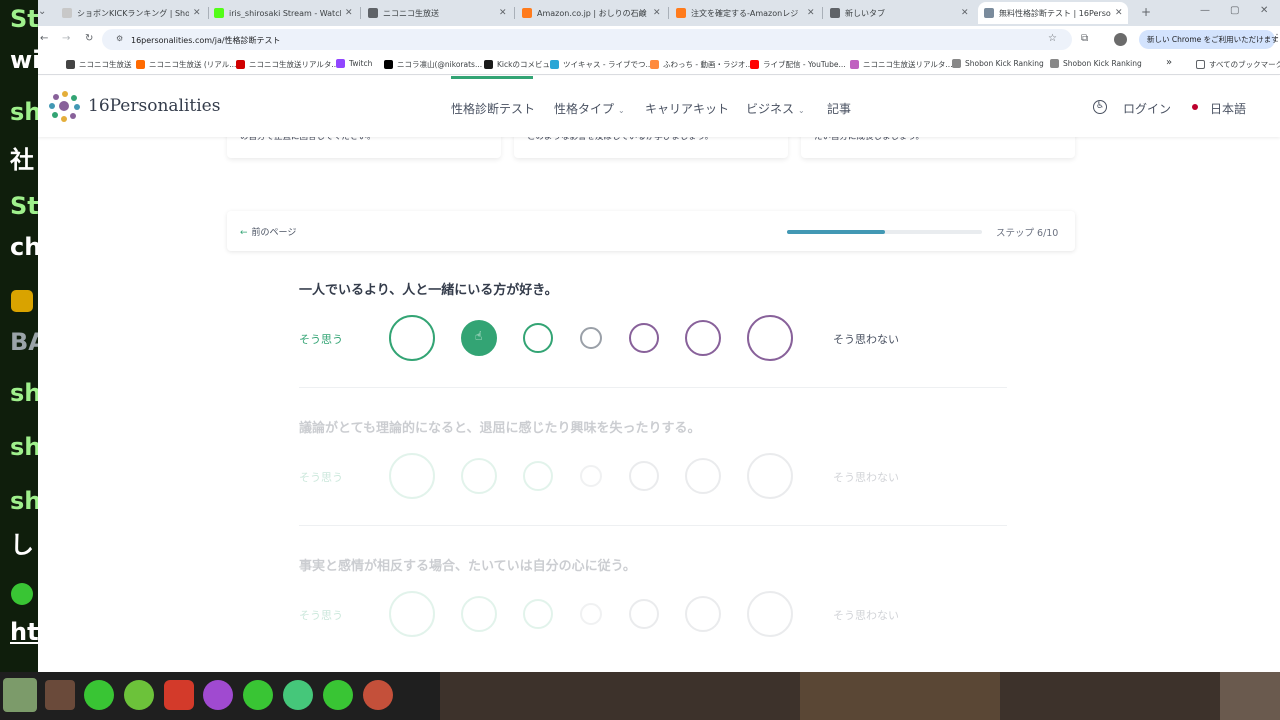  What do you see at coordinates (274, 233) in the screenshot?
I see `previous-page-label: 前のページ` at bounding box center [274, 233].